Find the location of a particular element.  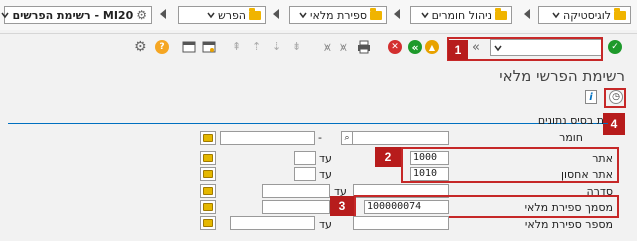

new-session-icon is located at coordinates (189, 47).